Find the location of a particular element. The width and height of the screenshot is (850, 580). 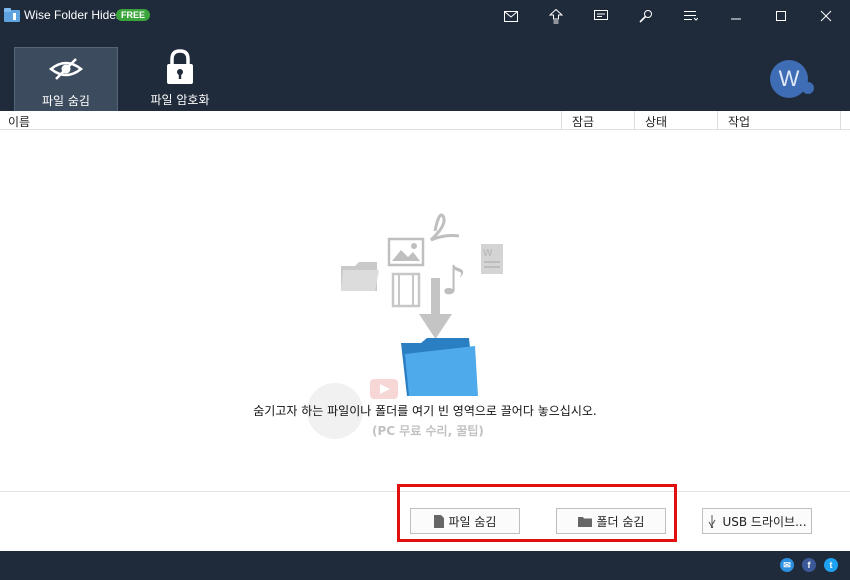

wise-logo: W is located at coordinates (789, 79).